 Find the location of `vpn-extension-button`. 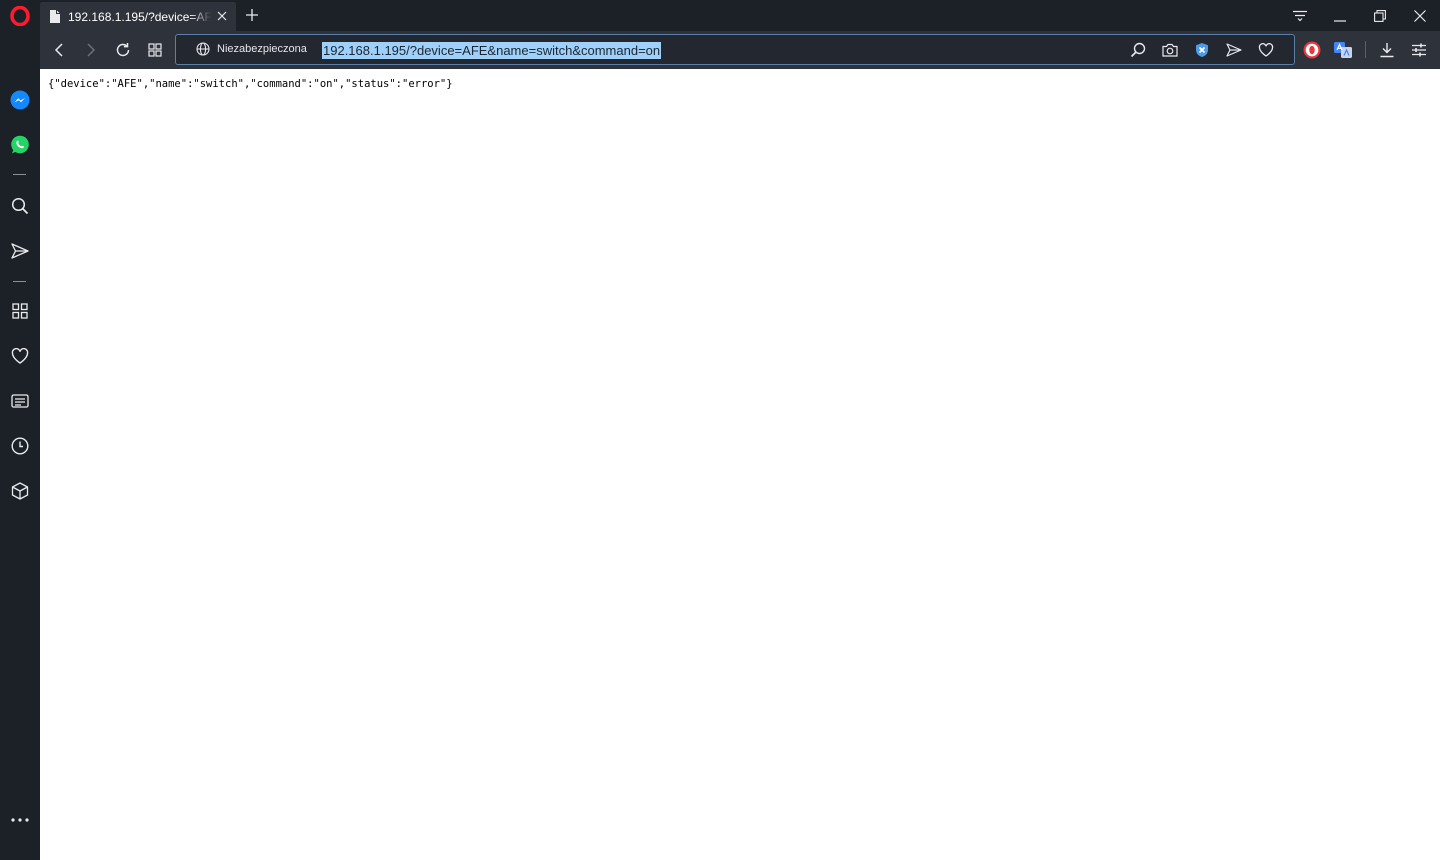

vpn-extension-button is located at coordinates (1312, 50).